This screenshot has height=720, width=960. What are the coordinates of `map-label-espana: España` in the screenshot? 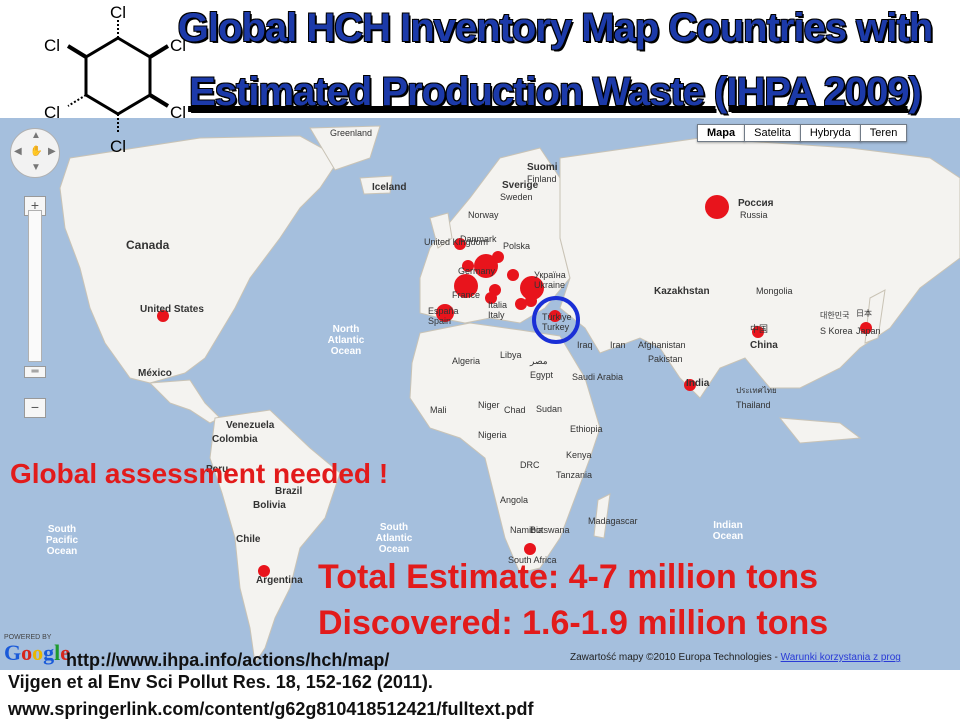 It's located at (443, 311).